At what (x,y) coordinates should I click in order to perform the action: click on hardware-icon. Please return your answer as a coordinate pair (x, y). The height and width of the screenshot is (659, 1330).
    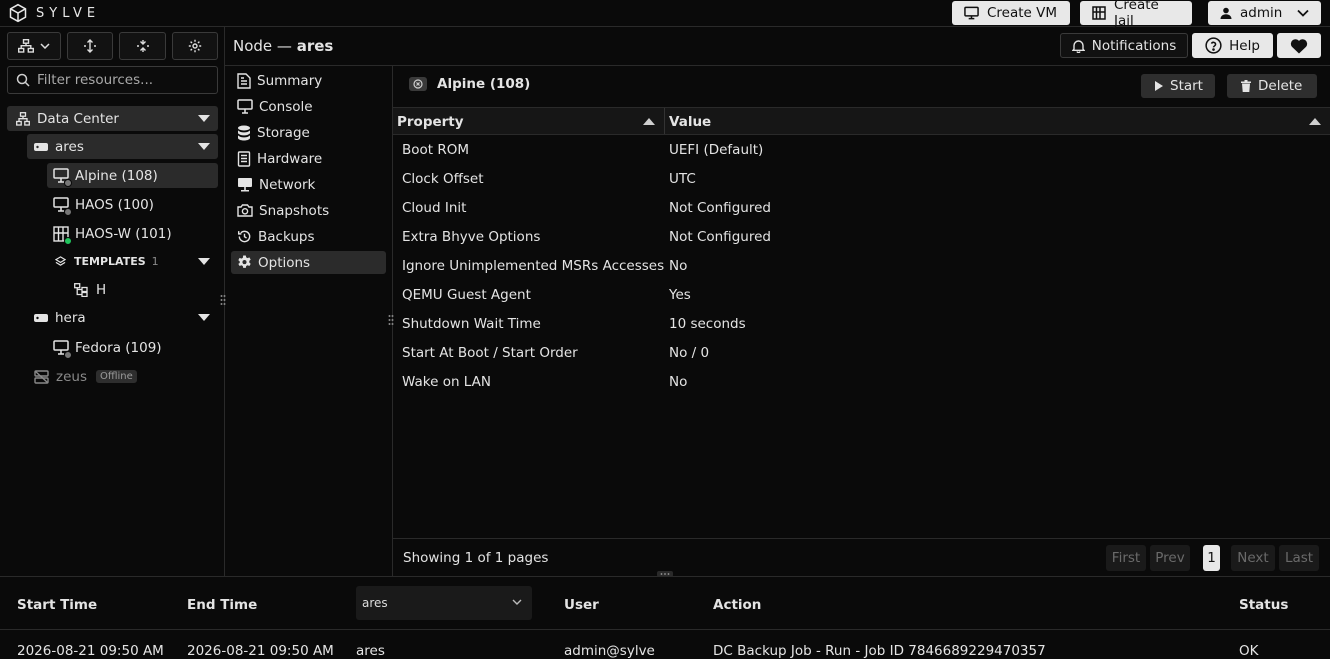
    Looking at the image, I should click on (244, 158).